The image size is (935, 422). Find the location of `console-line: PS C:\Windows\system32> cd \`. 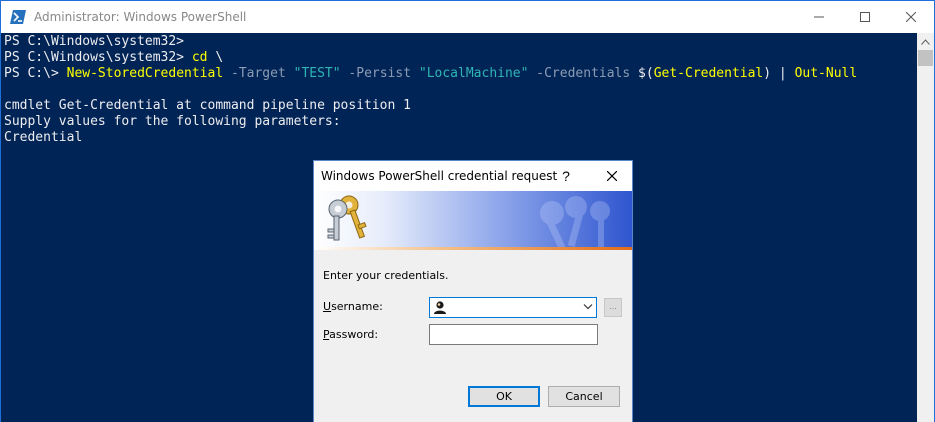

console-line: PS C:\Windows\system32> cd \ is located at coordinates (113, 58).